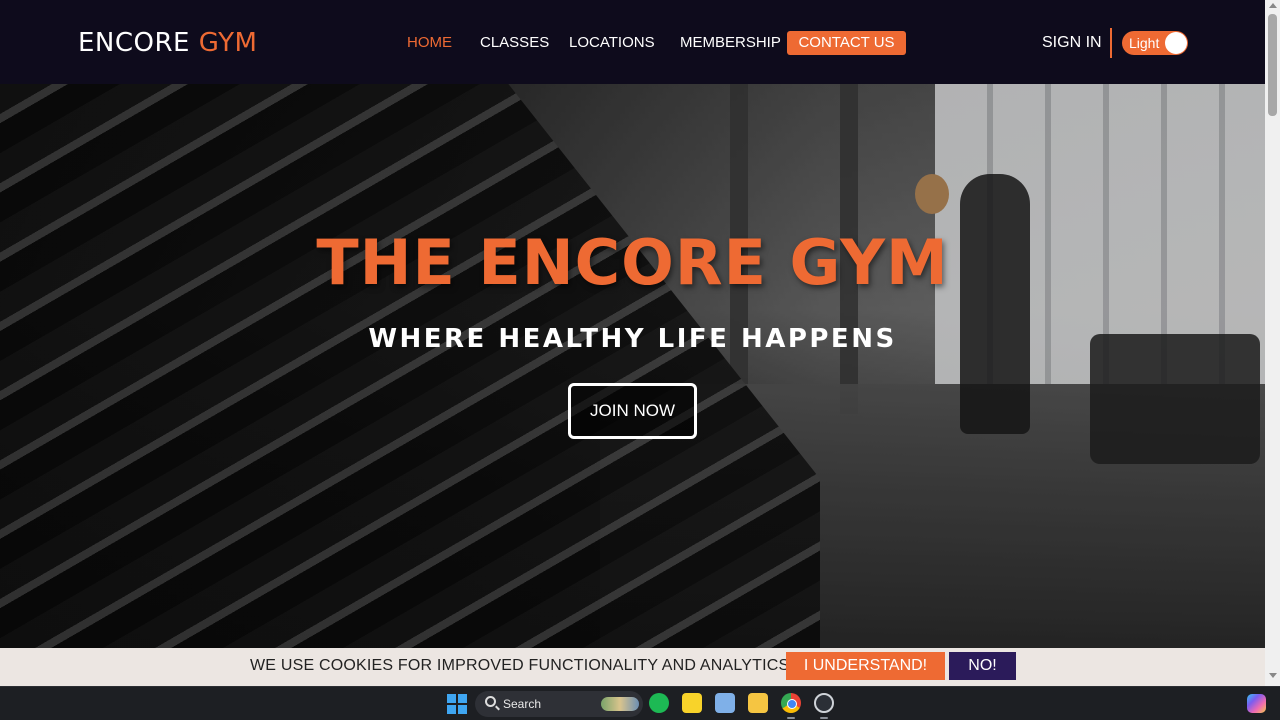 This screenshot has height=720, width=1280. What do you see at coordinates (1144, 43) in the screenshot?
I see `theme-toggle-label: Light` at bounding box center [1144, 43].